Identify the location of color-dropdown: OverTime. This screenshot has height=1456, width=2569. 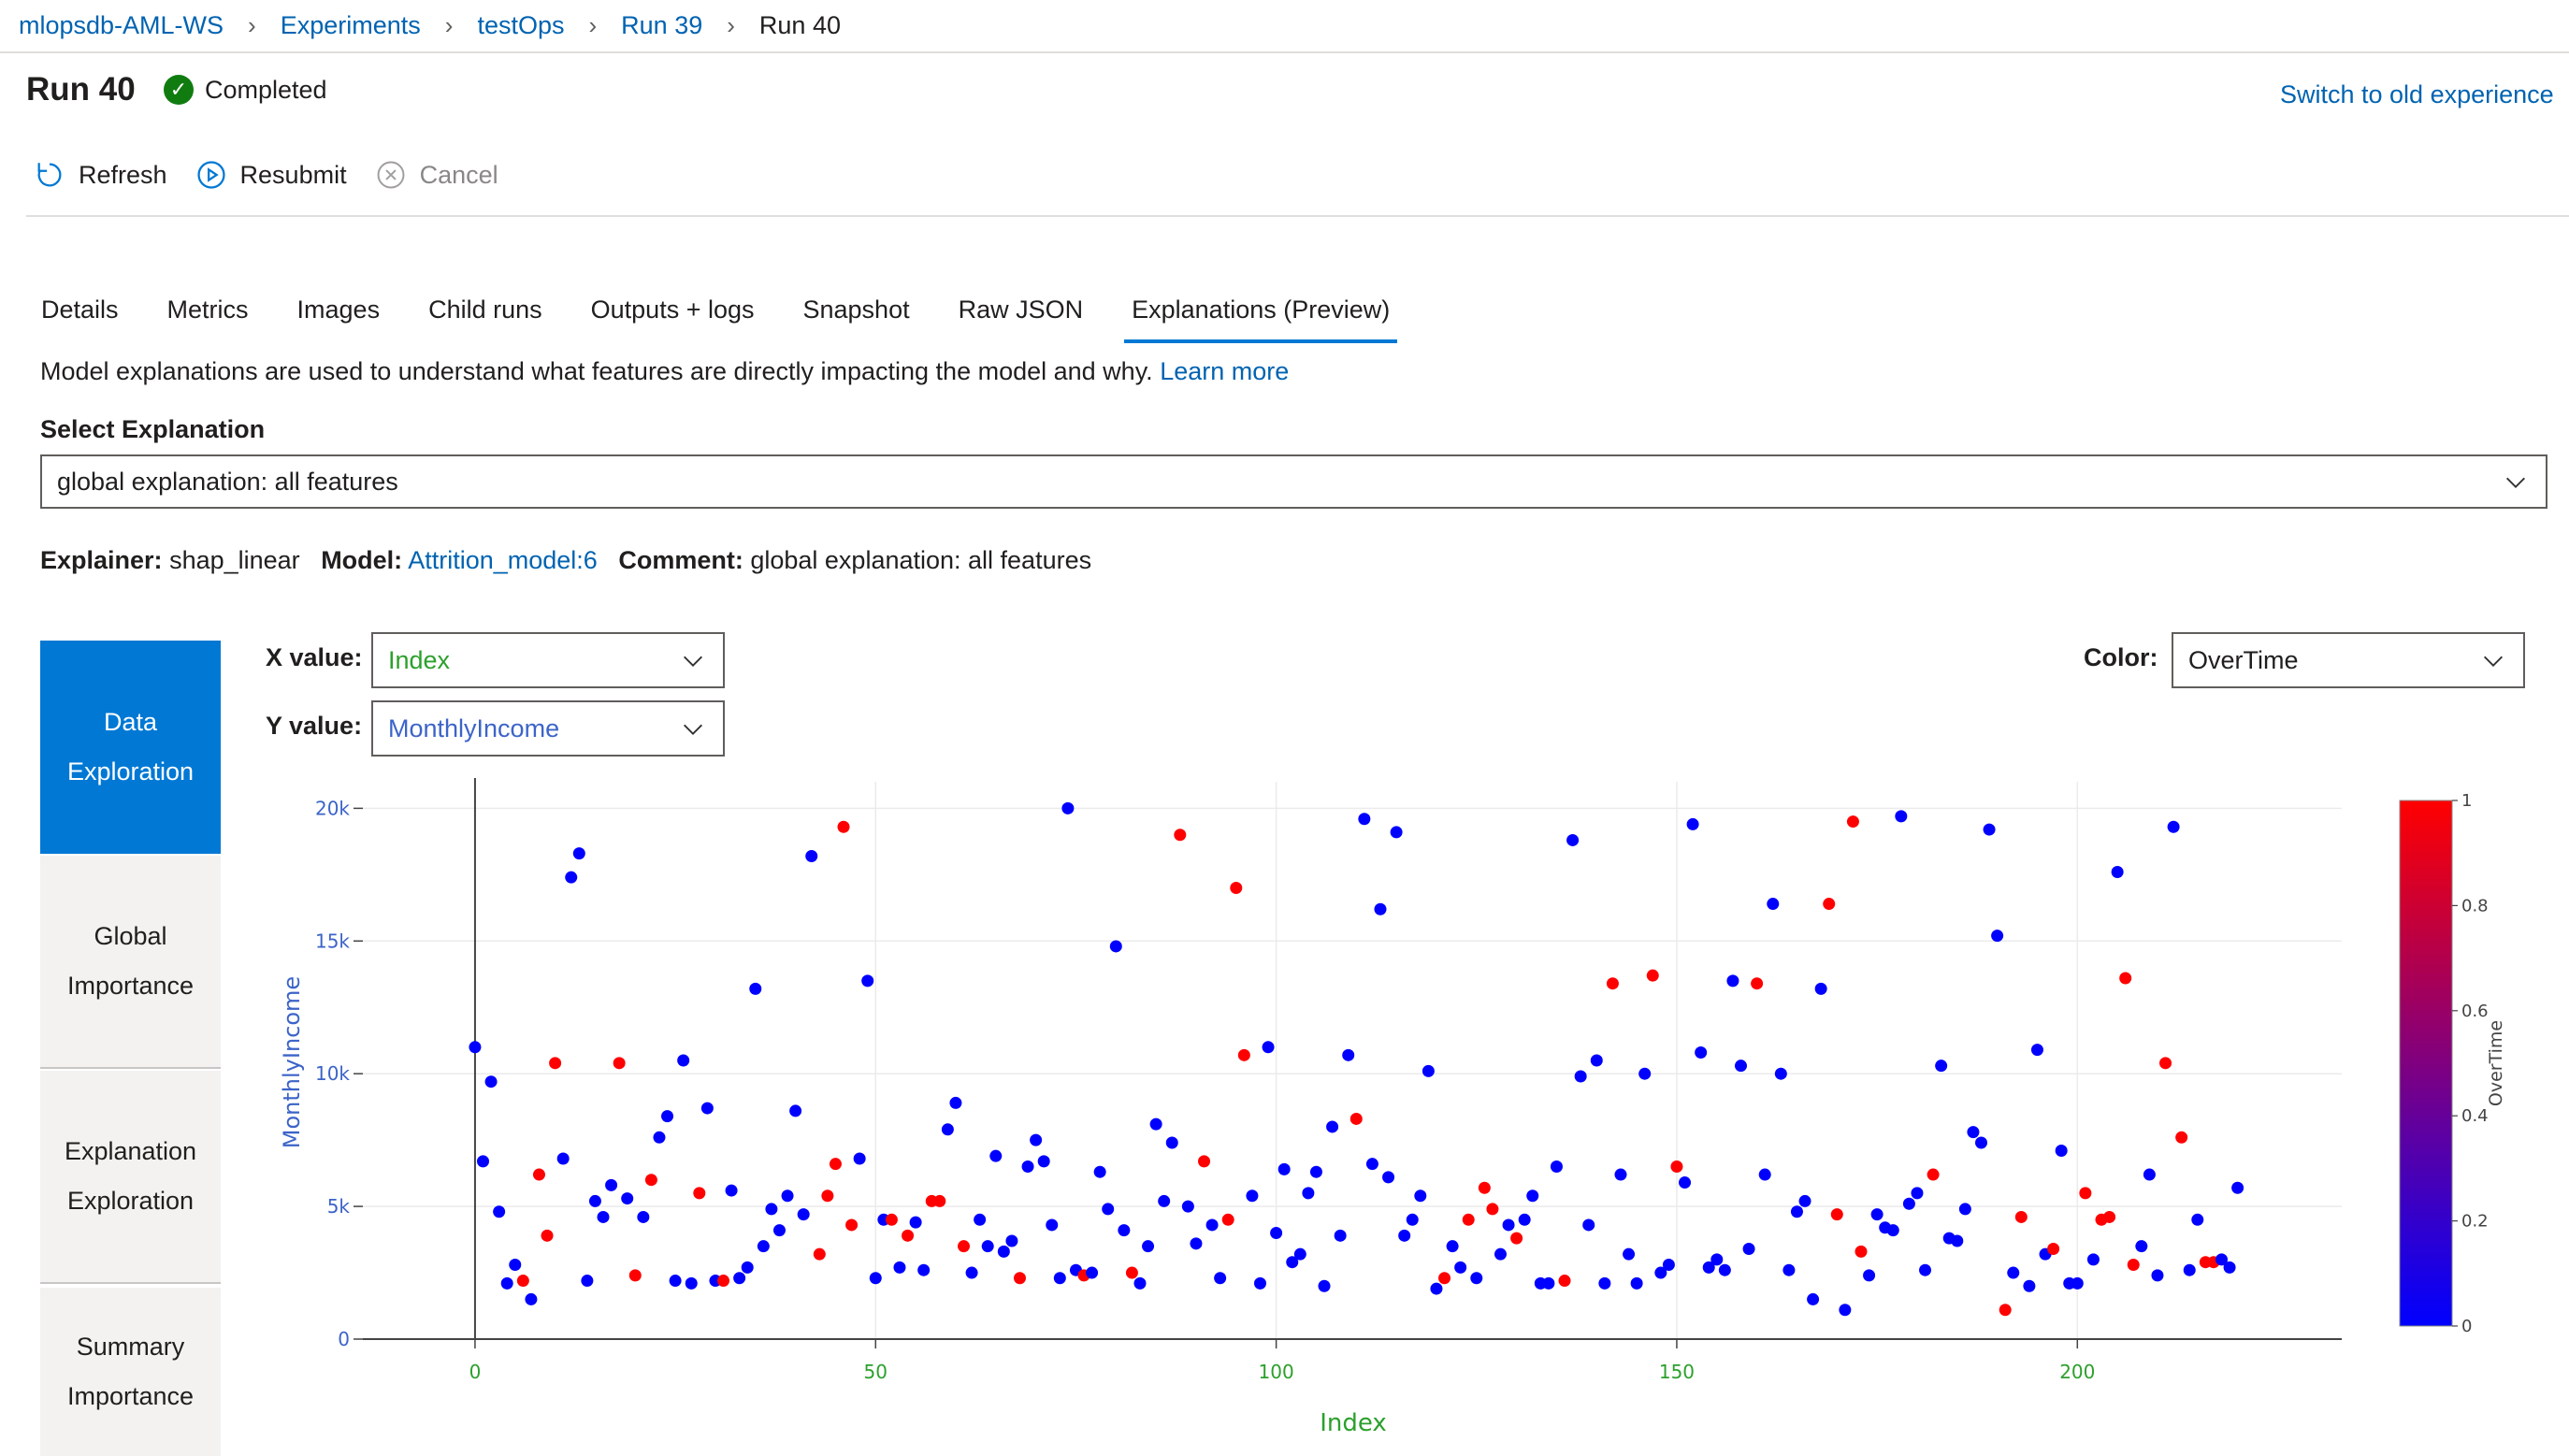
(2348, 660).